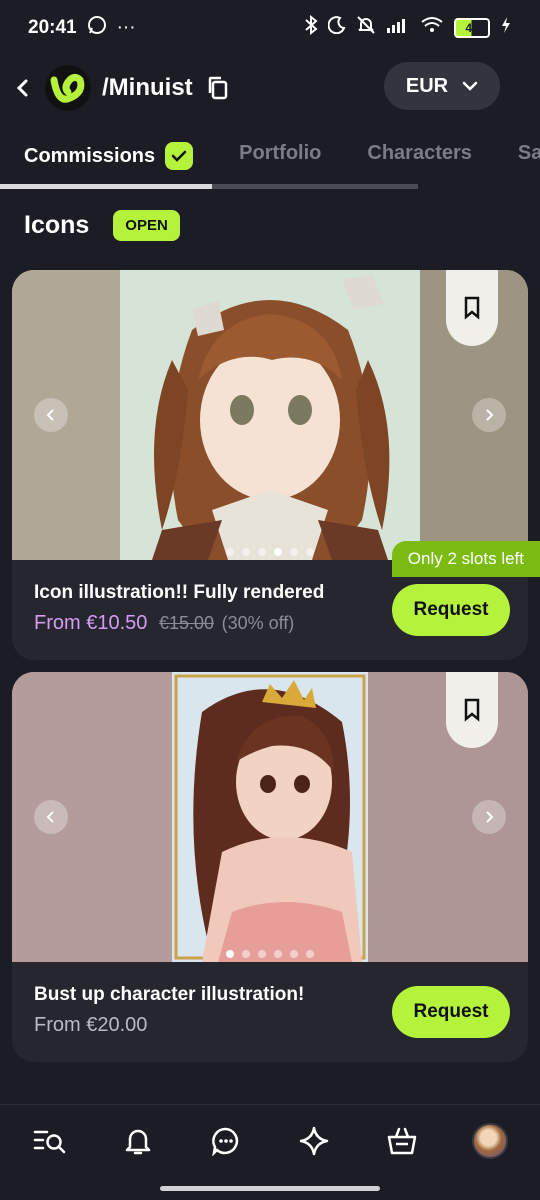 This screenshot has height=1200, width=540. I want to click on tab-commissions: Commissions, so click(109, 156).